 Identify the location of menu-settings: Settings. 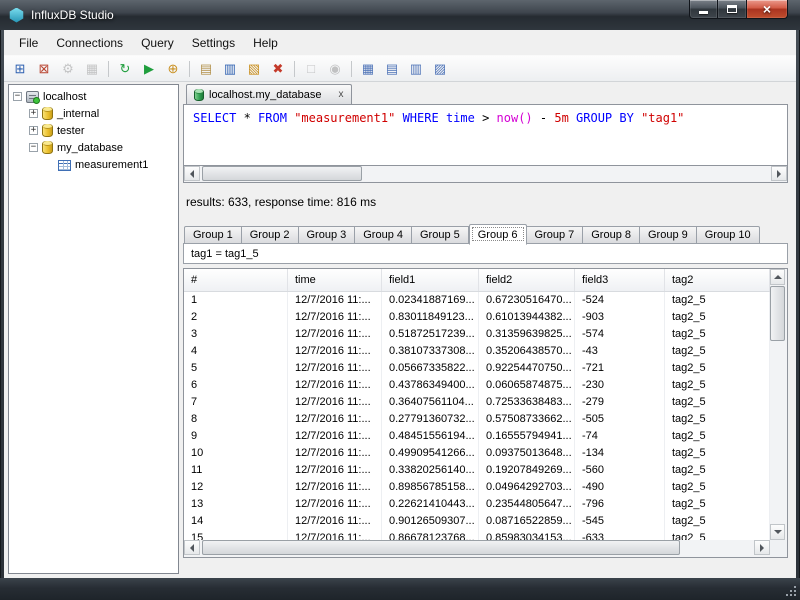
(213, 43).